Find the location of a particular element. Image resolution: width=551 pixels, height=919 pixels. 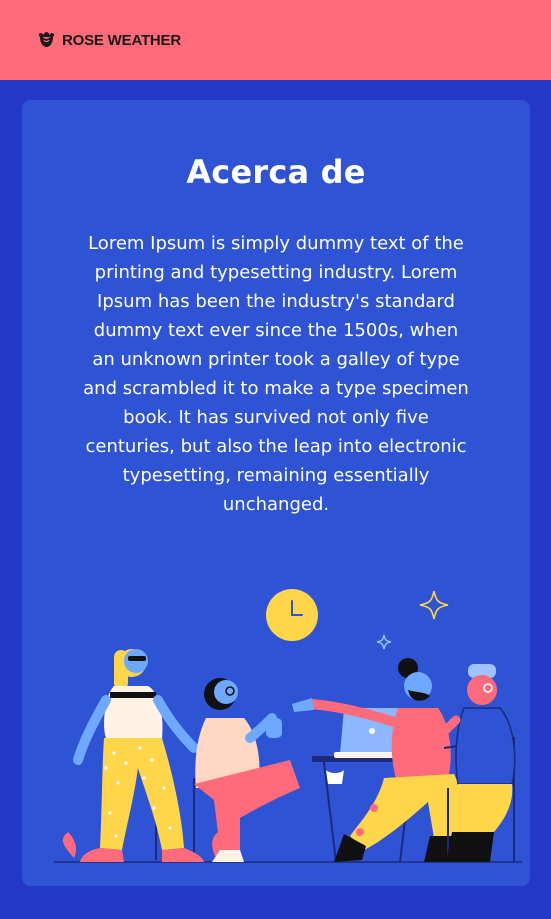

person-sitting-left is located at coordinates (247, 770).